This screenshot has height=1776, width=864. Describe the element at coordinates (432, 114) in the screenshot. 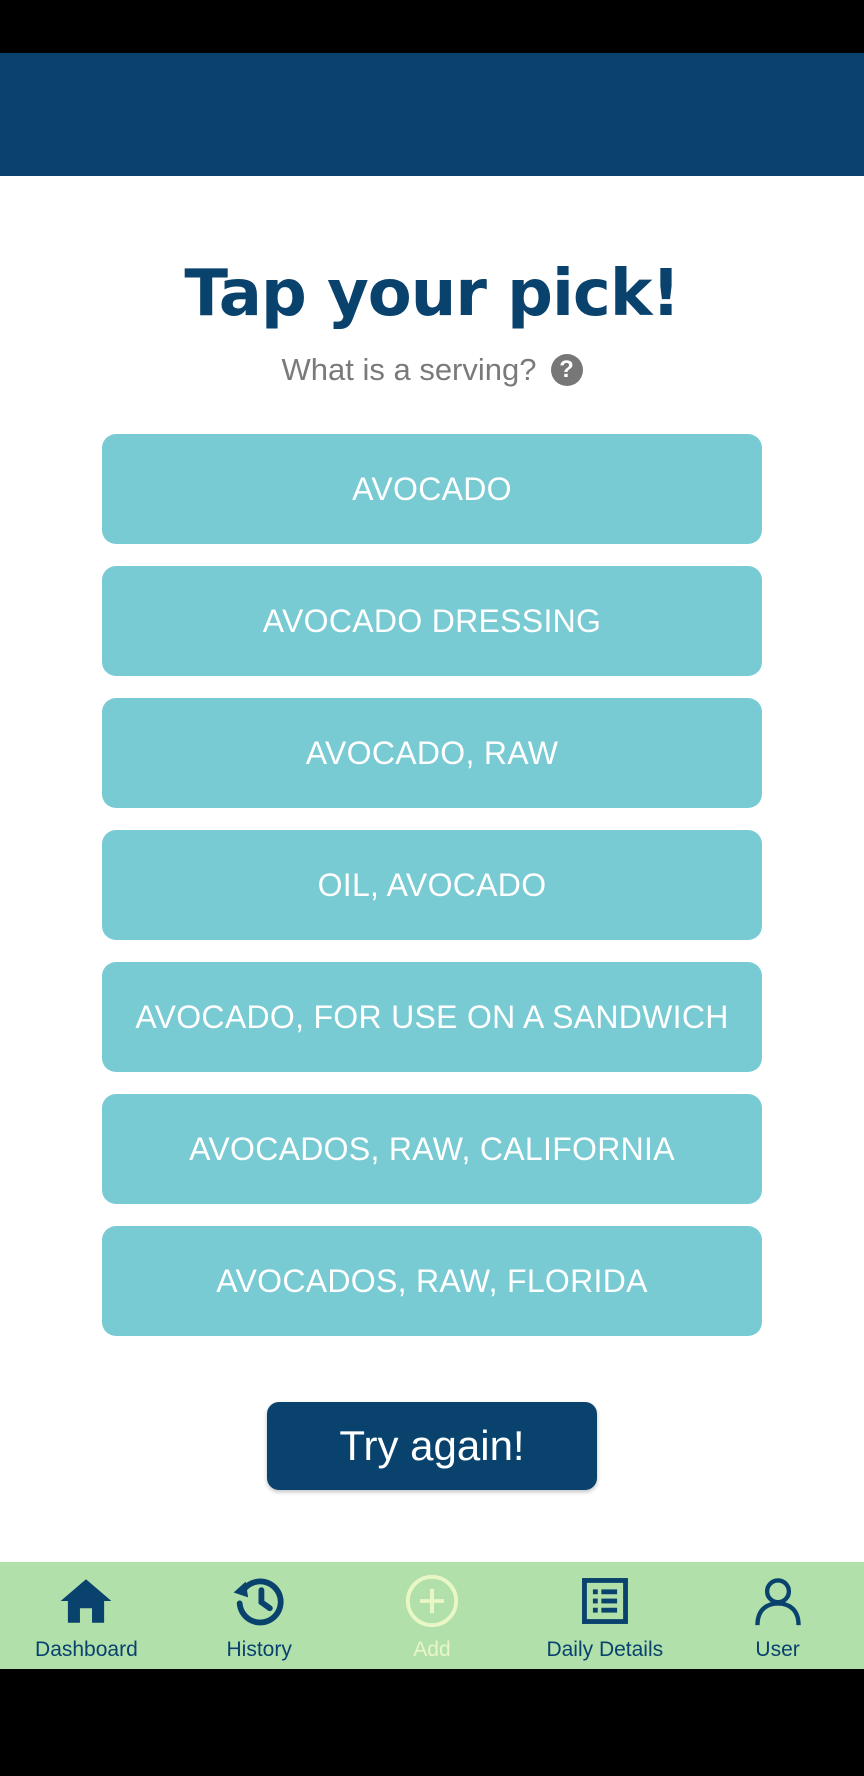

I see `app-header` at that location.